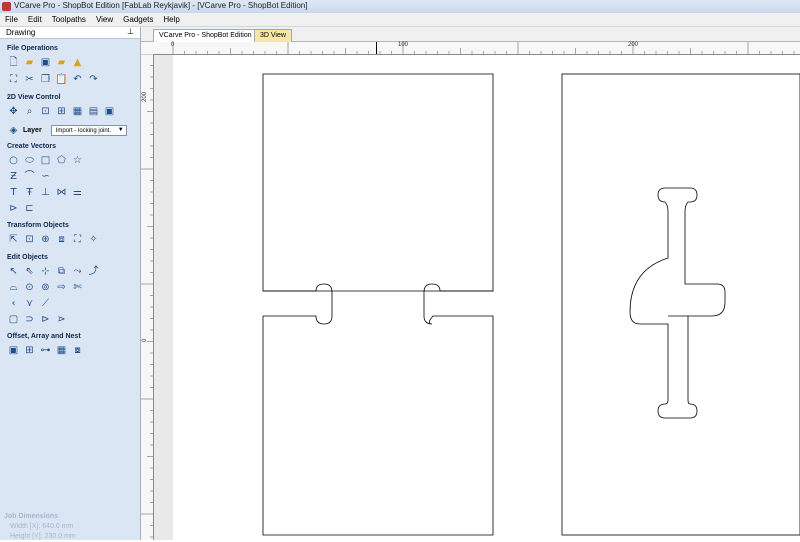 Image resolution: width=800 pixels, height=542 pixels. What do you see at coordinates (77, 62) in the screenshot?
I see `import-icon: ▲` at bounding box center [77, 62].